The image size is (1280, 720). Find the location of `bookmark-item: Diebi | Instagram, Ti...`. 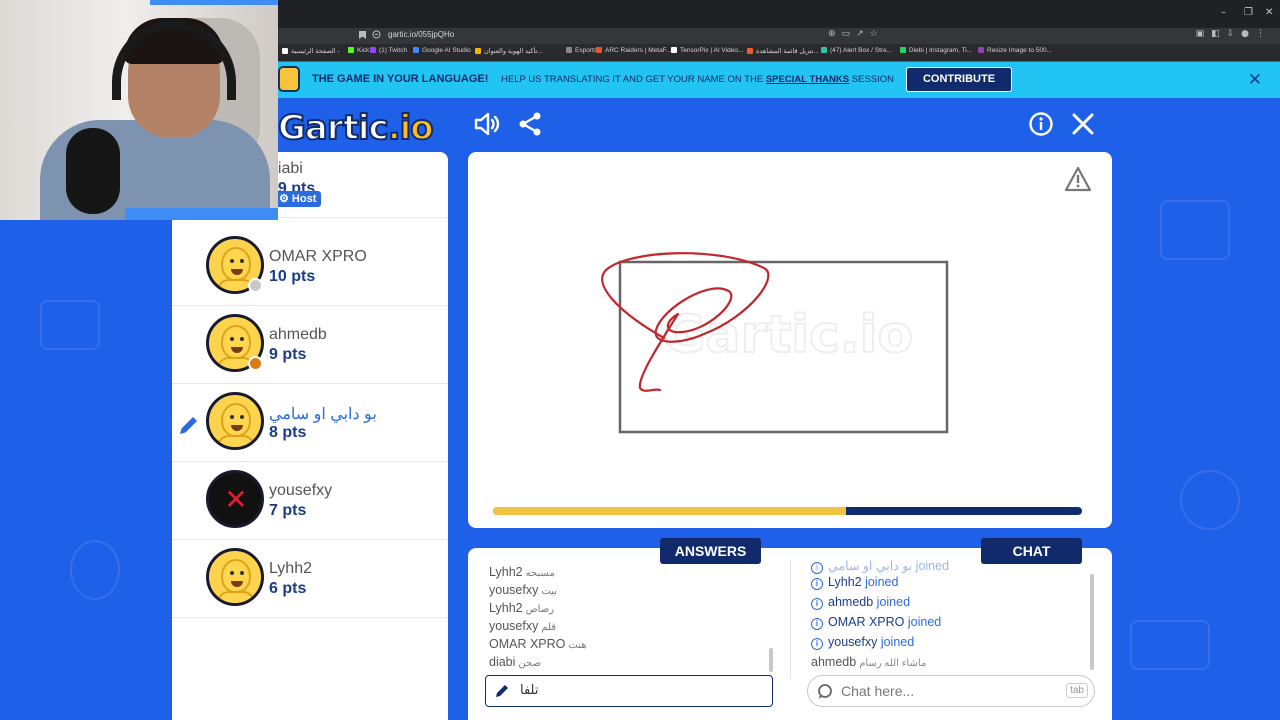

bookmark-item: Diebi | Instagram, Ti... is located at coordinates (936, 50).